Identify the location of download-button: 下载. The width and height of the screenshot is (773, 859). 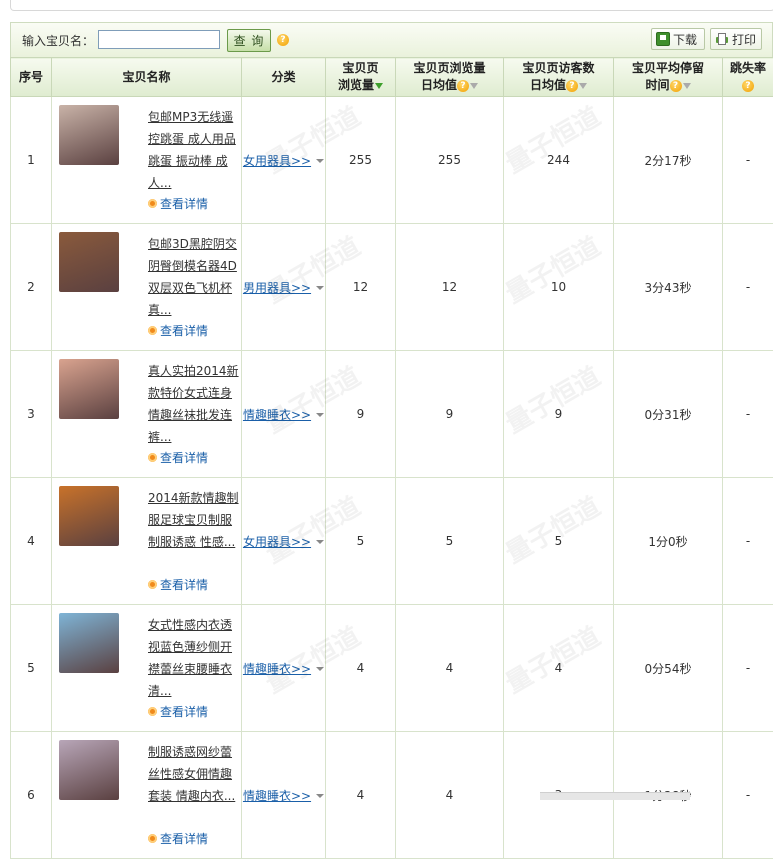
(678, 39).